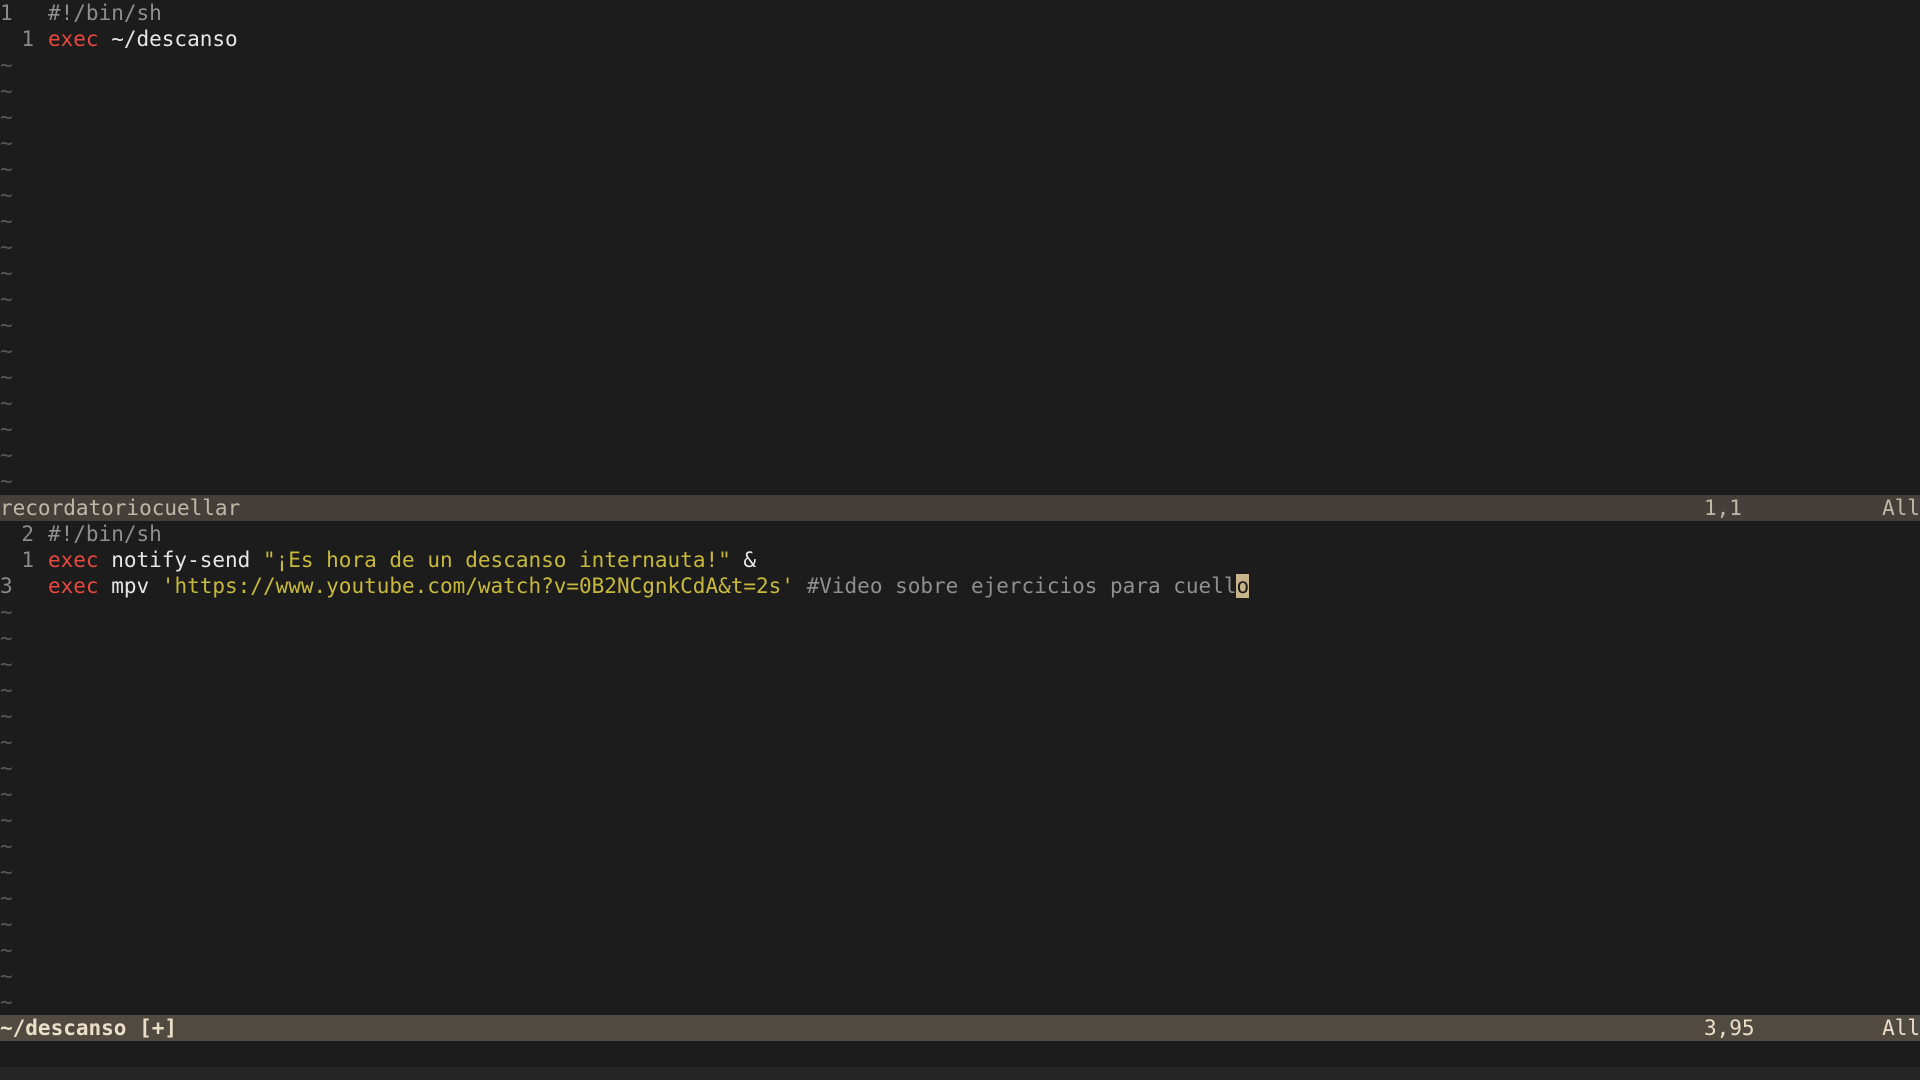 This screenshot has width=1920, height=1080. What do you see at coordinates (27, 534) in the screenshot?
I see `line-number: 2` at bounding box center [27, 534].